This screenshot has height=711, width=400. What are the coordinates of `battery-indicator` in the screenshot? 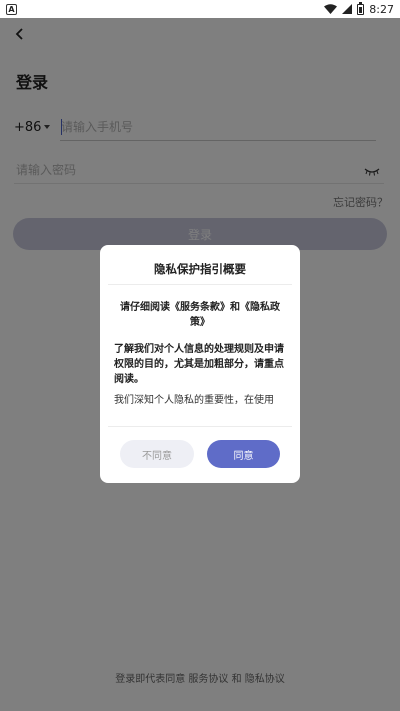 It's located at (361, 8).